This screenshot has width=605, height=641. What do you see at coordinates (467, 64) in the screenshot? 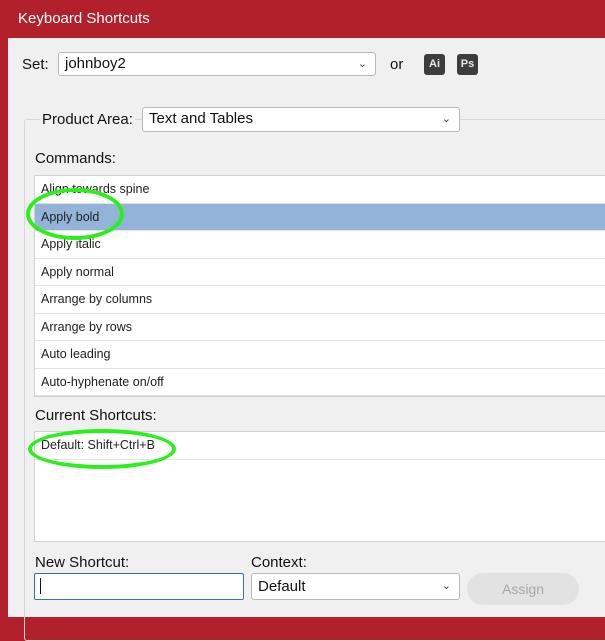
I see `photoshop-icon: Ps` at bounding box center [467, 64].